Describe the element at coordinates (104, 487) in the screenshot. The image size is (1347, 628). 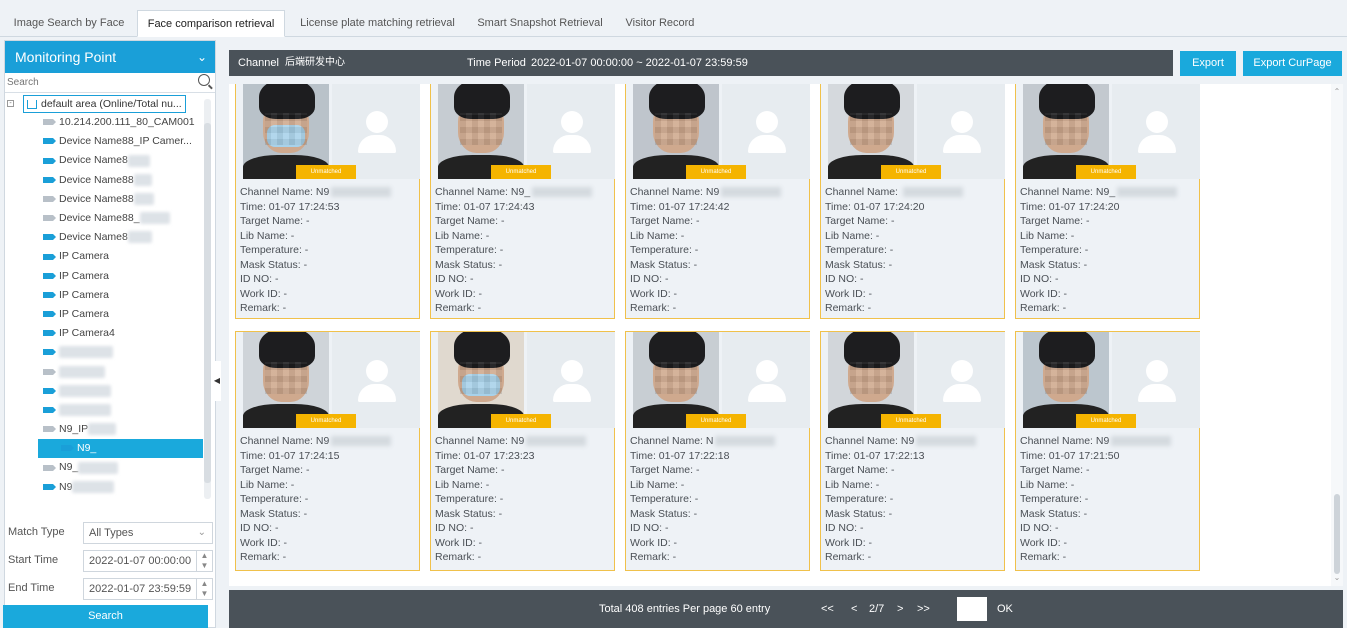
I see `tree-item-camera: N9` at that location.